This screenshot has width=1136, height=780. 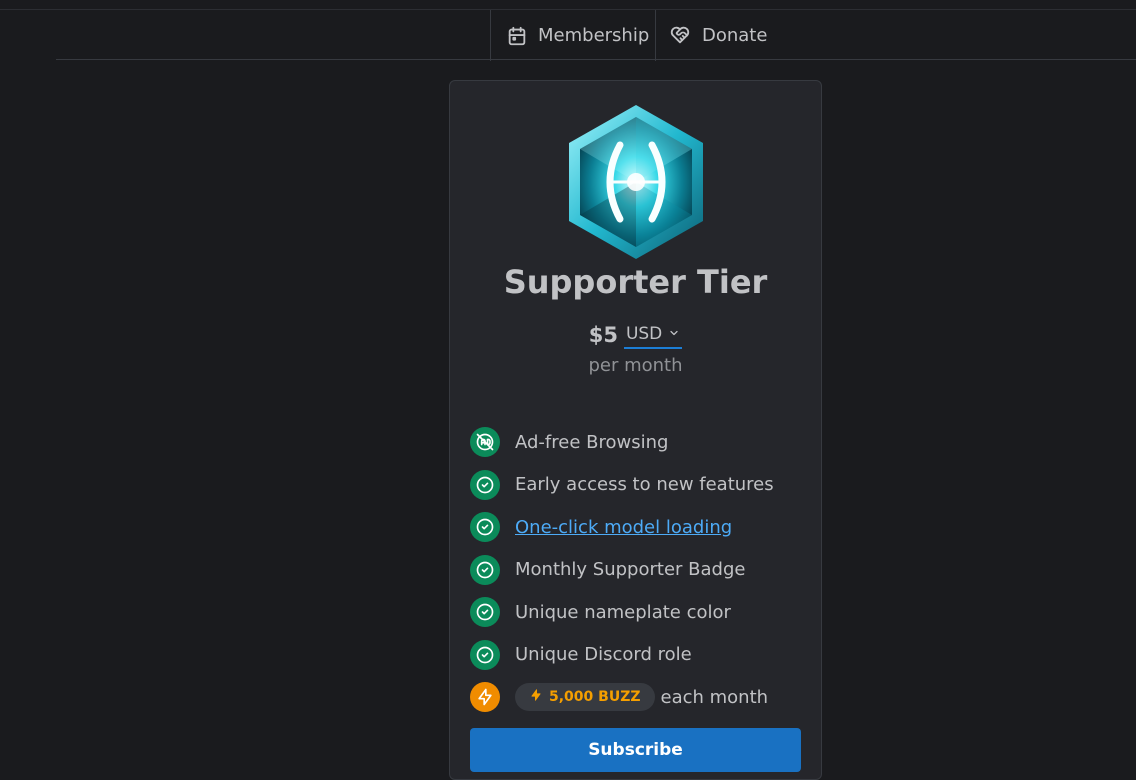 I want to click on tab-membership-label: Membership, so click(x=594, y=35).